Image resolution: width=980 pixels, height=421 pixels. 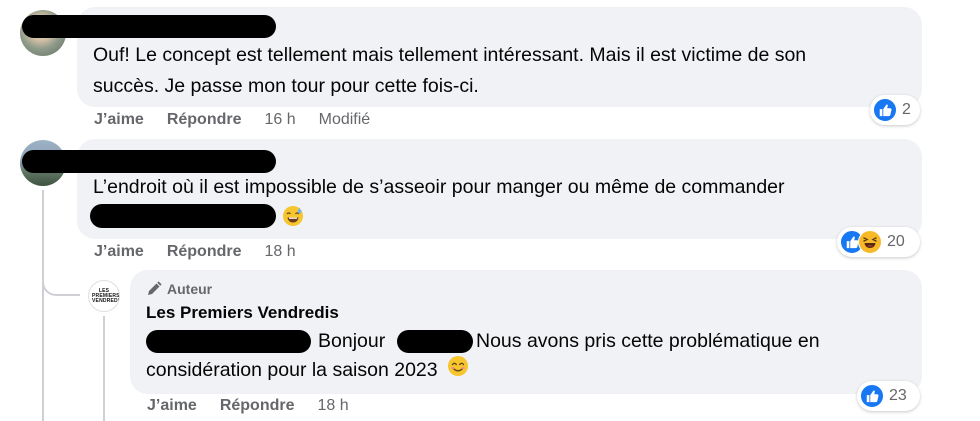 What do you see at coordinates (61, 284) in the screenshot?
I see `thread-connector` at bounding box center [61, 284].